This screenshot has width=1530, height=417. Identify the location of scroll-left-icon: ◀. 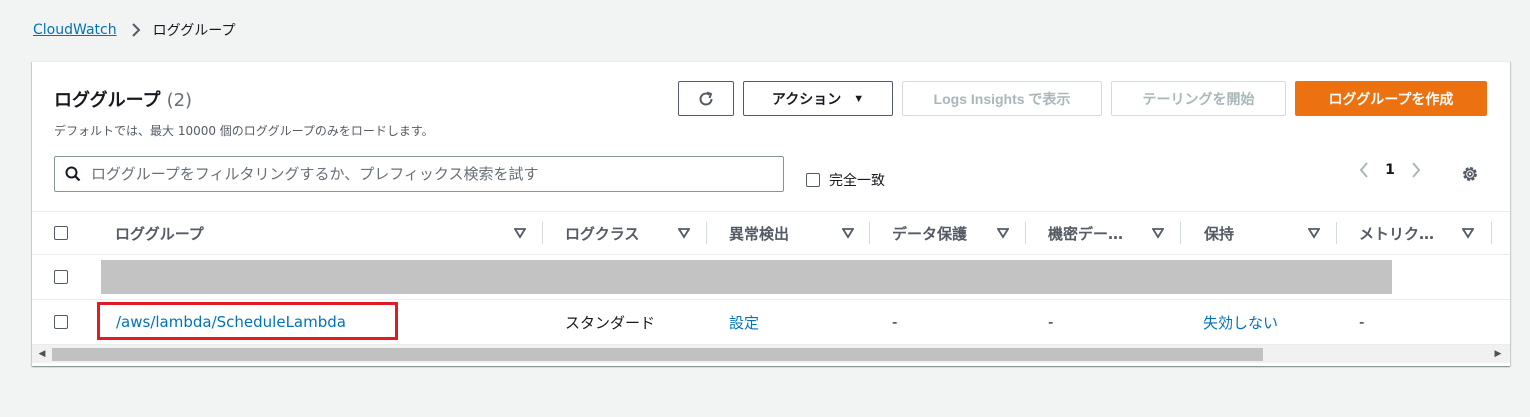
(42, 354).